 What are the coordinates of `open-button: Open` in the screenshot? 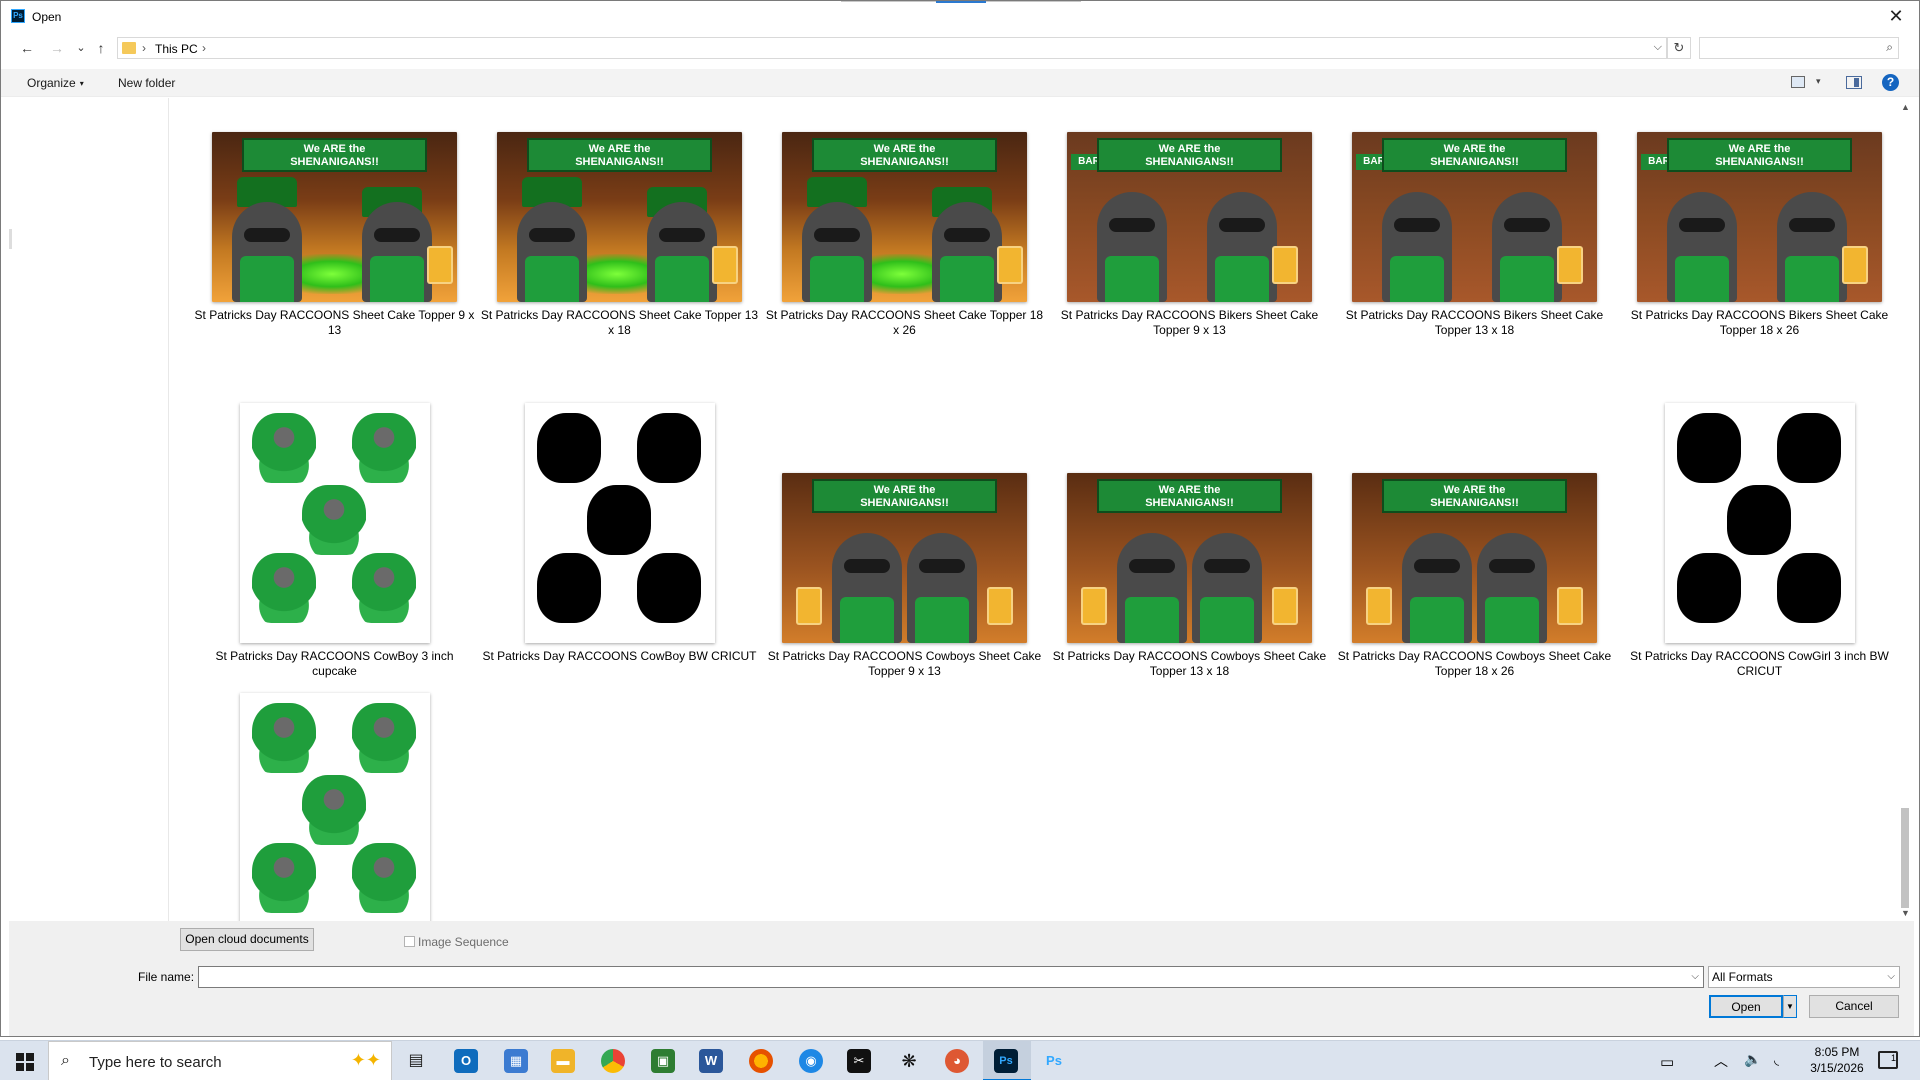 It's located at (1746, 1006).